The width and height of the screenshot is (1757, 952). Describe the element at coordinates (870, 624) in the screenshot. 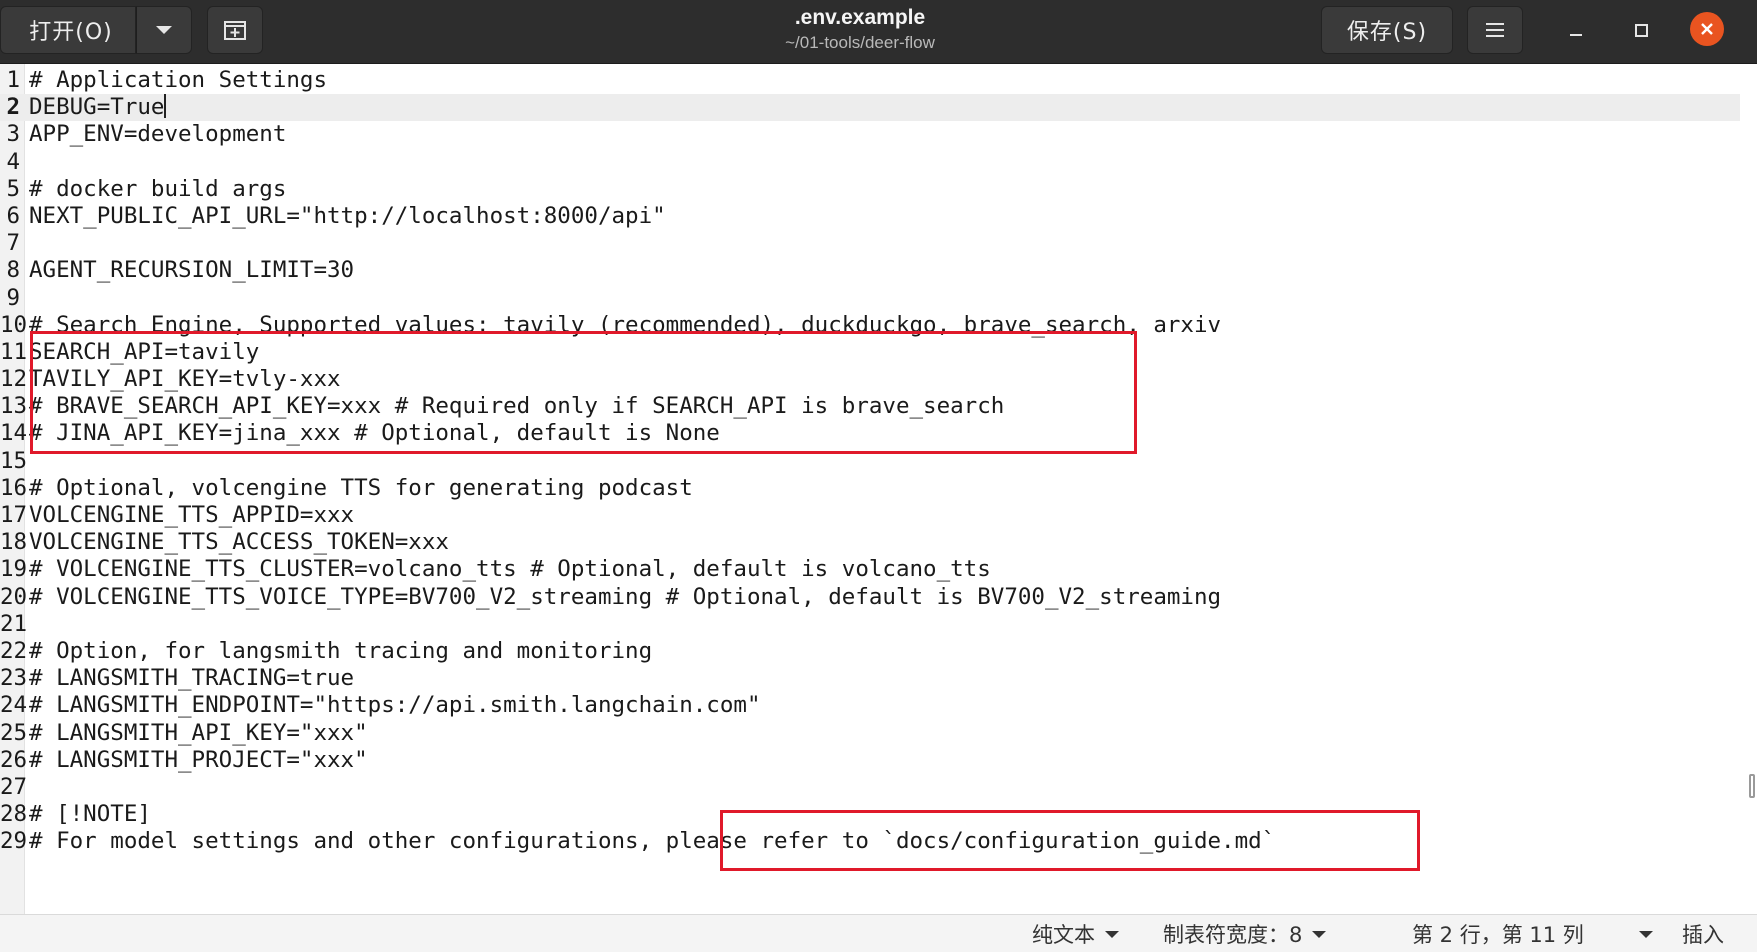

I see `editor-line: 21` at that location.